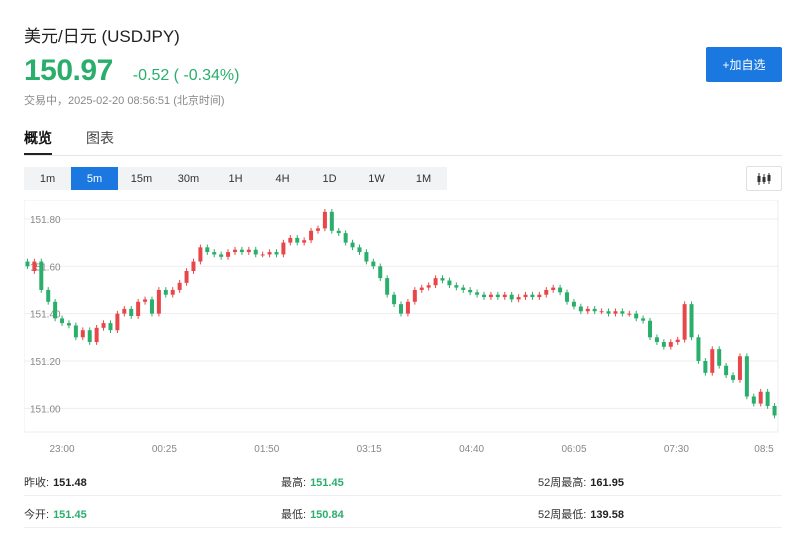  I want to click on stat-52w-high: 52周最高: 161.95, so click(581, 482).